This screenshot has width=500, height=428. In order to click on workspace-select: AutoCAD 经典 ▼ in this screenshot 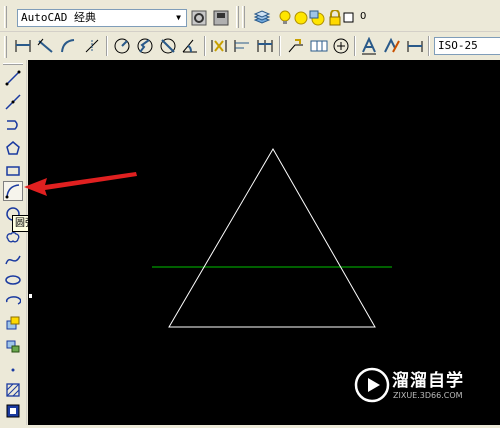, I will do `click(102, 18)`.